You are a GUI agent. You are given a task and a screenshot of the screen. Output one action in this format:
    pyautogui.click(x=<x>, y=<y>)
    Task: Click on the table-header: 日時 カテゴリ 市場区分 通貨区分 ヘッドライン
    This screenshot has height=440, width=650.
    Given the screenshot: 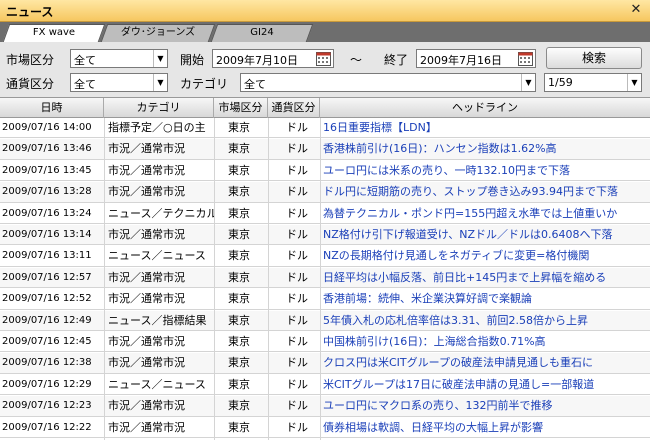 What is the action you would take?
    pyautogui.click(x=325, y=108)
    